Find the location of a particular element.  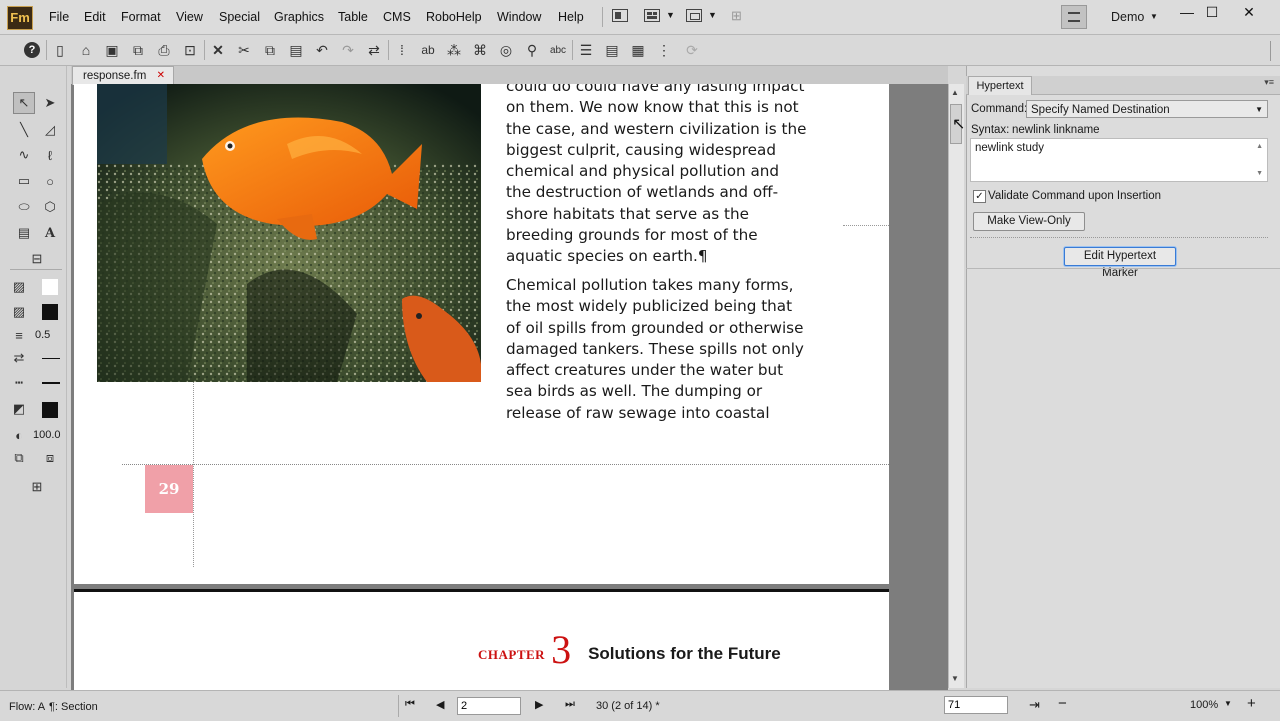

menu-file: File is located at coordinates (59, 17).